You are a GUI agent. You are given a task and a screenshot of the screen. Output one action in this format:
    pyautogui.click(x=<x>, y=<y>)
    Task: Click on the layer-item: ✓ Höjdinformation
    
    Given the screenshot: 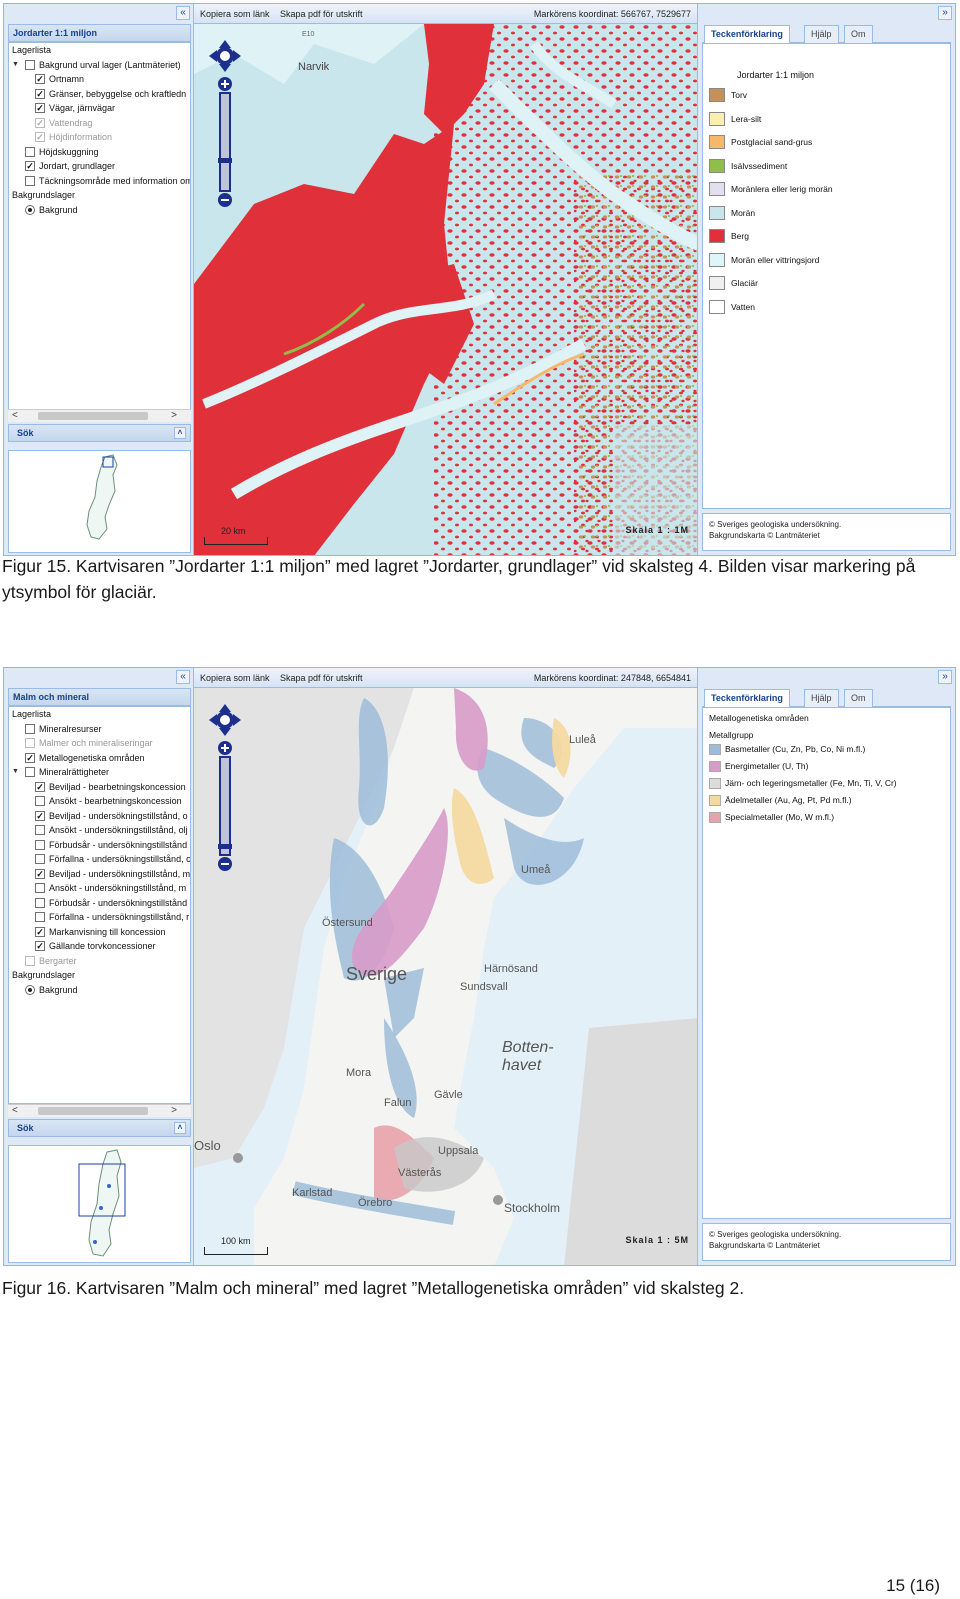 What is the action you would take?
    pyautogui.click(x=99, y=137)
    